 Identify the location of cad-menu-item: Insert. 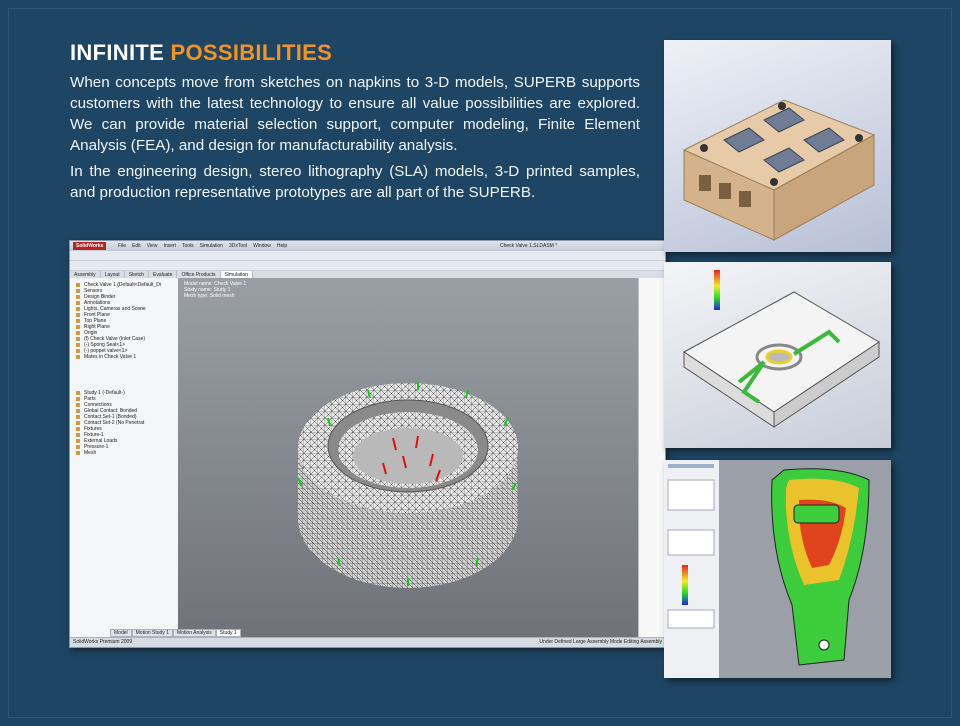
(169, 246).